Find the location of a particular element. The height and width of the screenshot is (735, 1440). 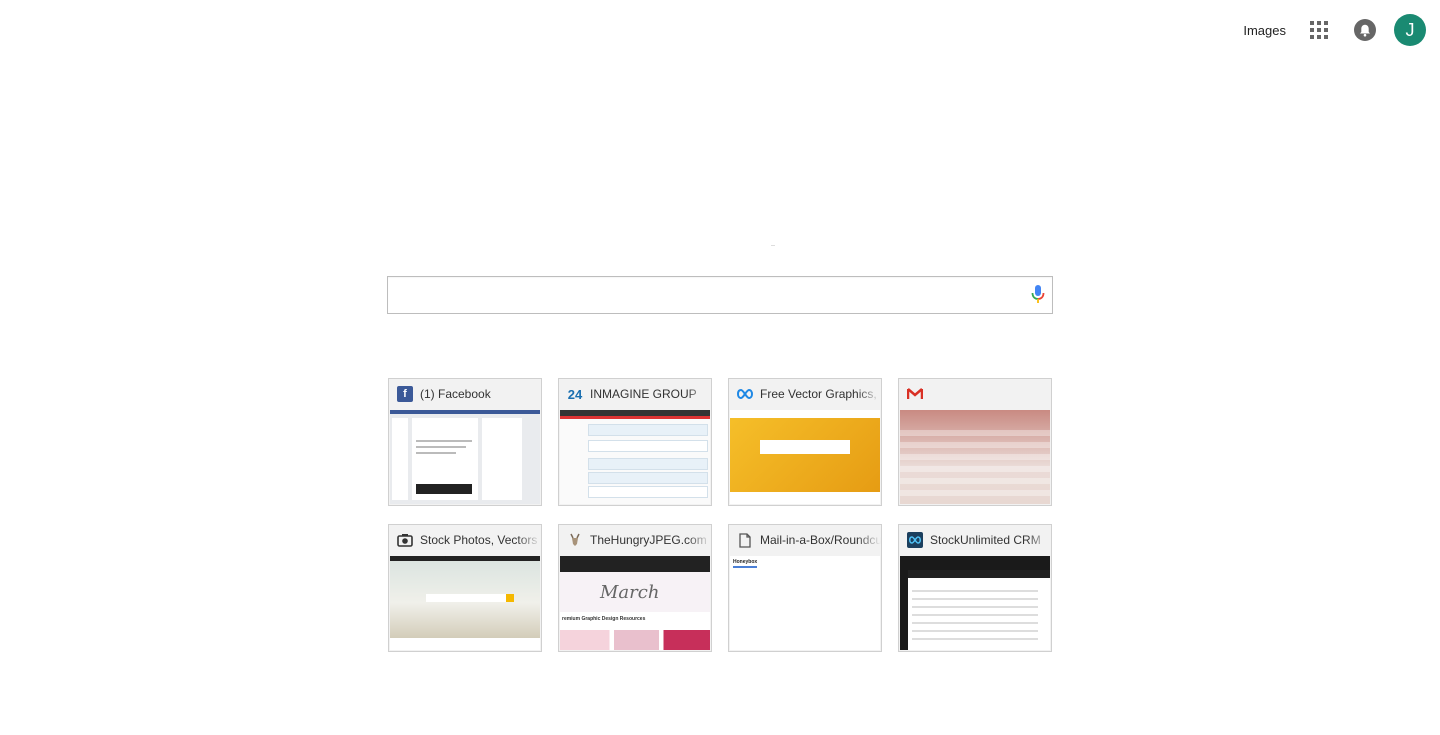

thumb-caption: remium Graphic Design Resources is located at coordinates (604, 619).